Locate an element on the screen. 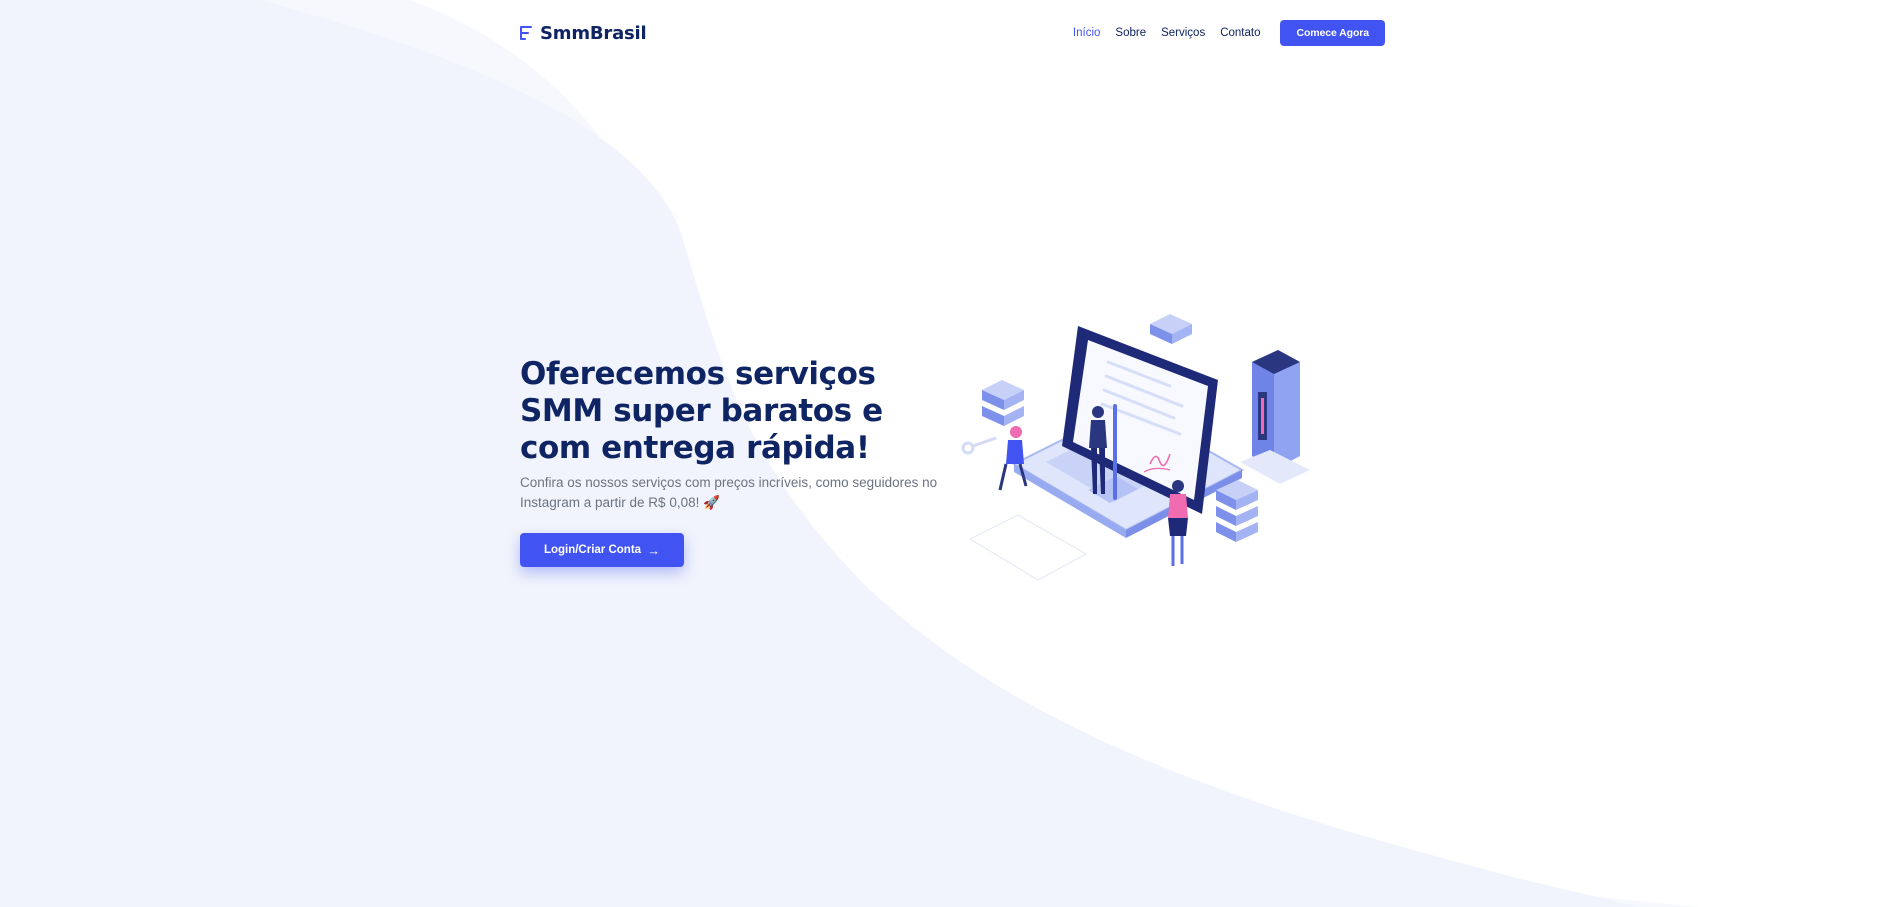  menu-lines-icon is located at coordinates (527, 33).